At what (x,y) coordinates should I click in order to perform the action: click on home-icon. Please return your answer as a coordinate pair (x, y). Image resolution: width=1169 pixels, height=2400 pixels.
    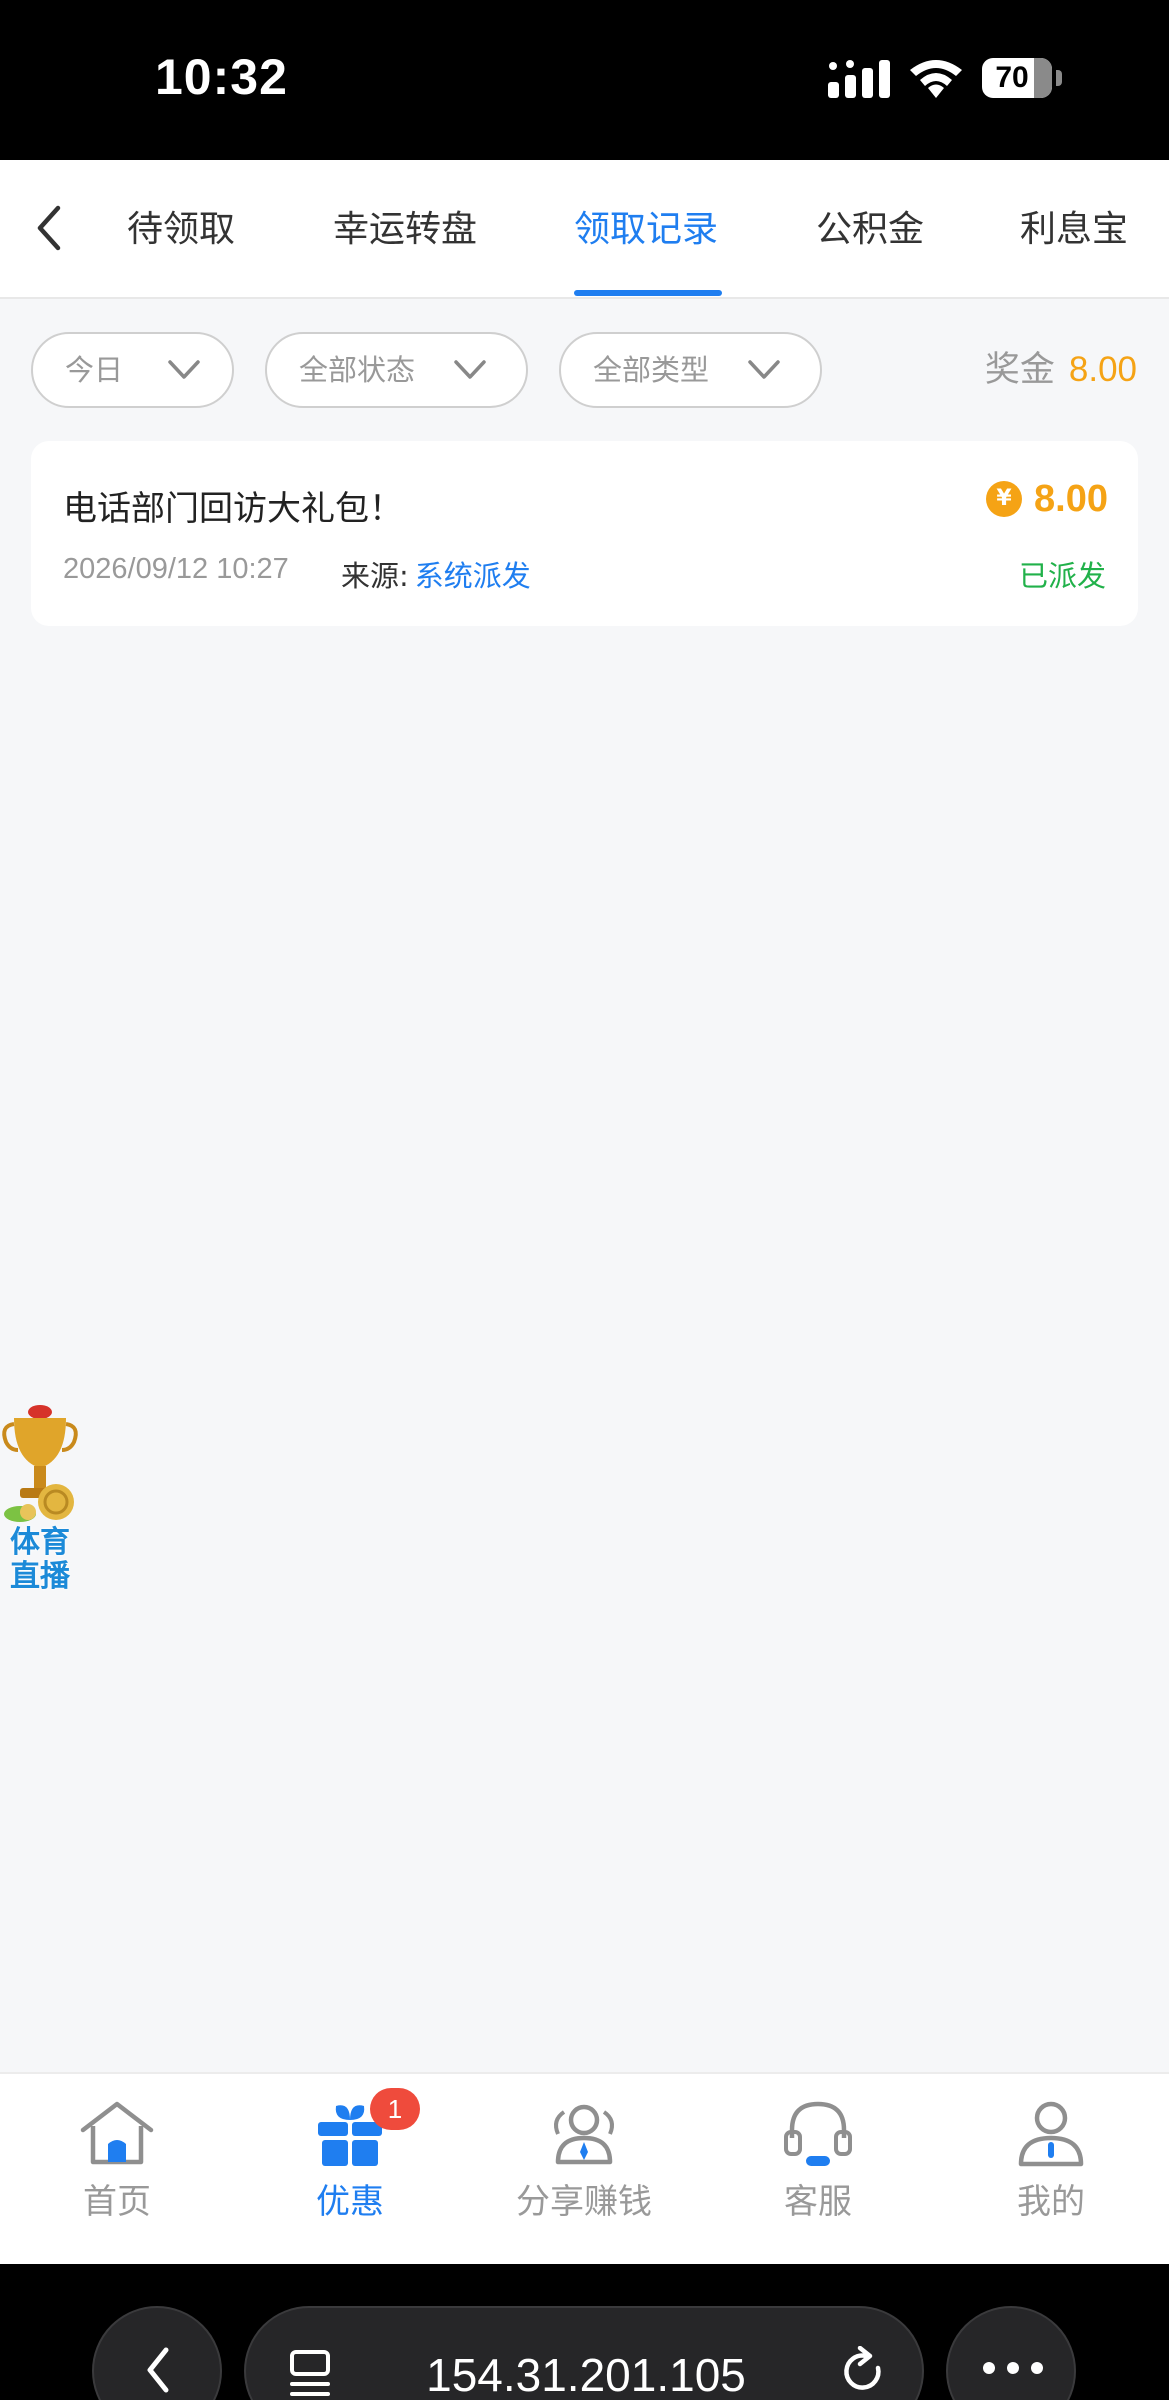
    Looking at the image, I should click on (117, 2133).